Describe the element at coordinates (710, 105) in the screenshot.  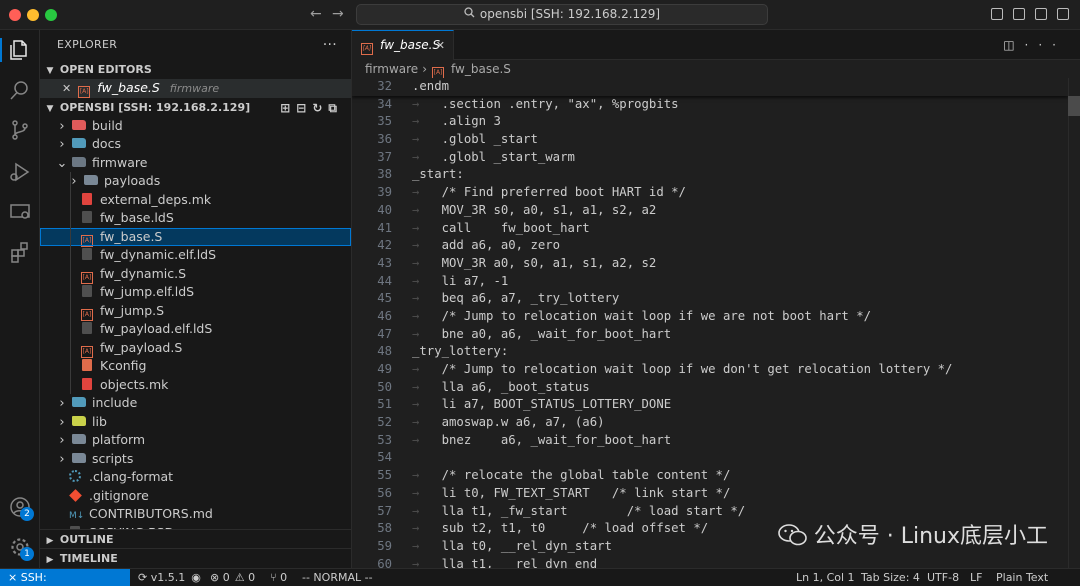
I see `code-line: 34 → .section .entry, "ax", %progbits` at that location.